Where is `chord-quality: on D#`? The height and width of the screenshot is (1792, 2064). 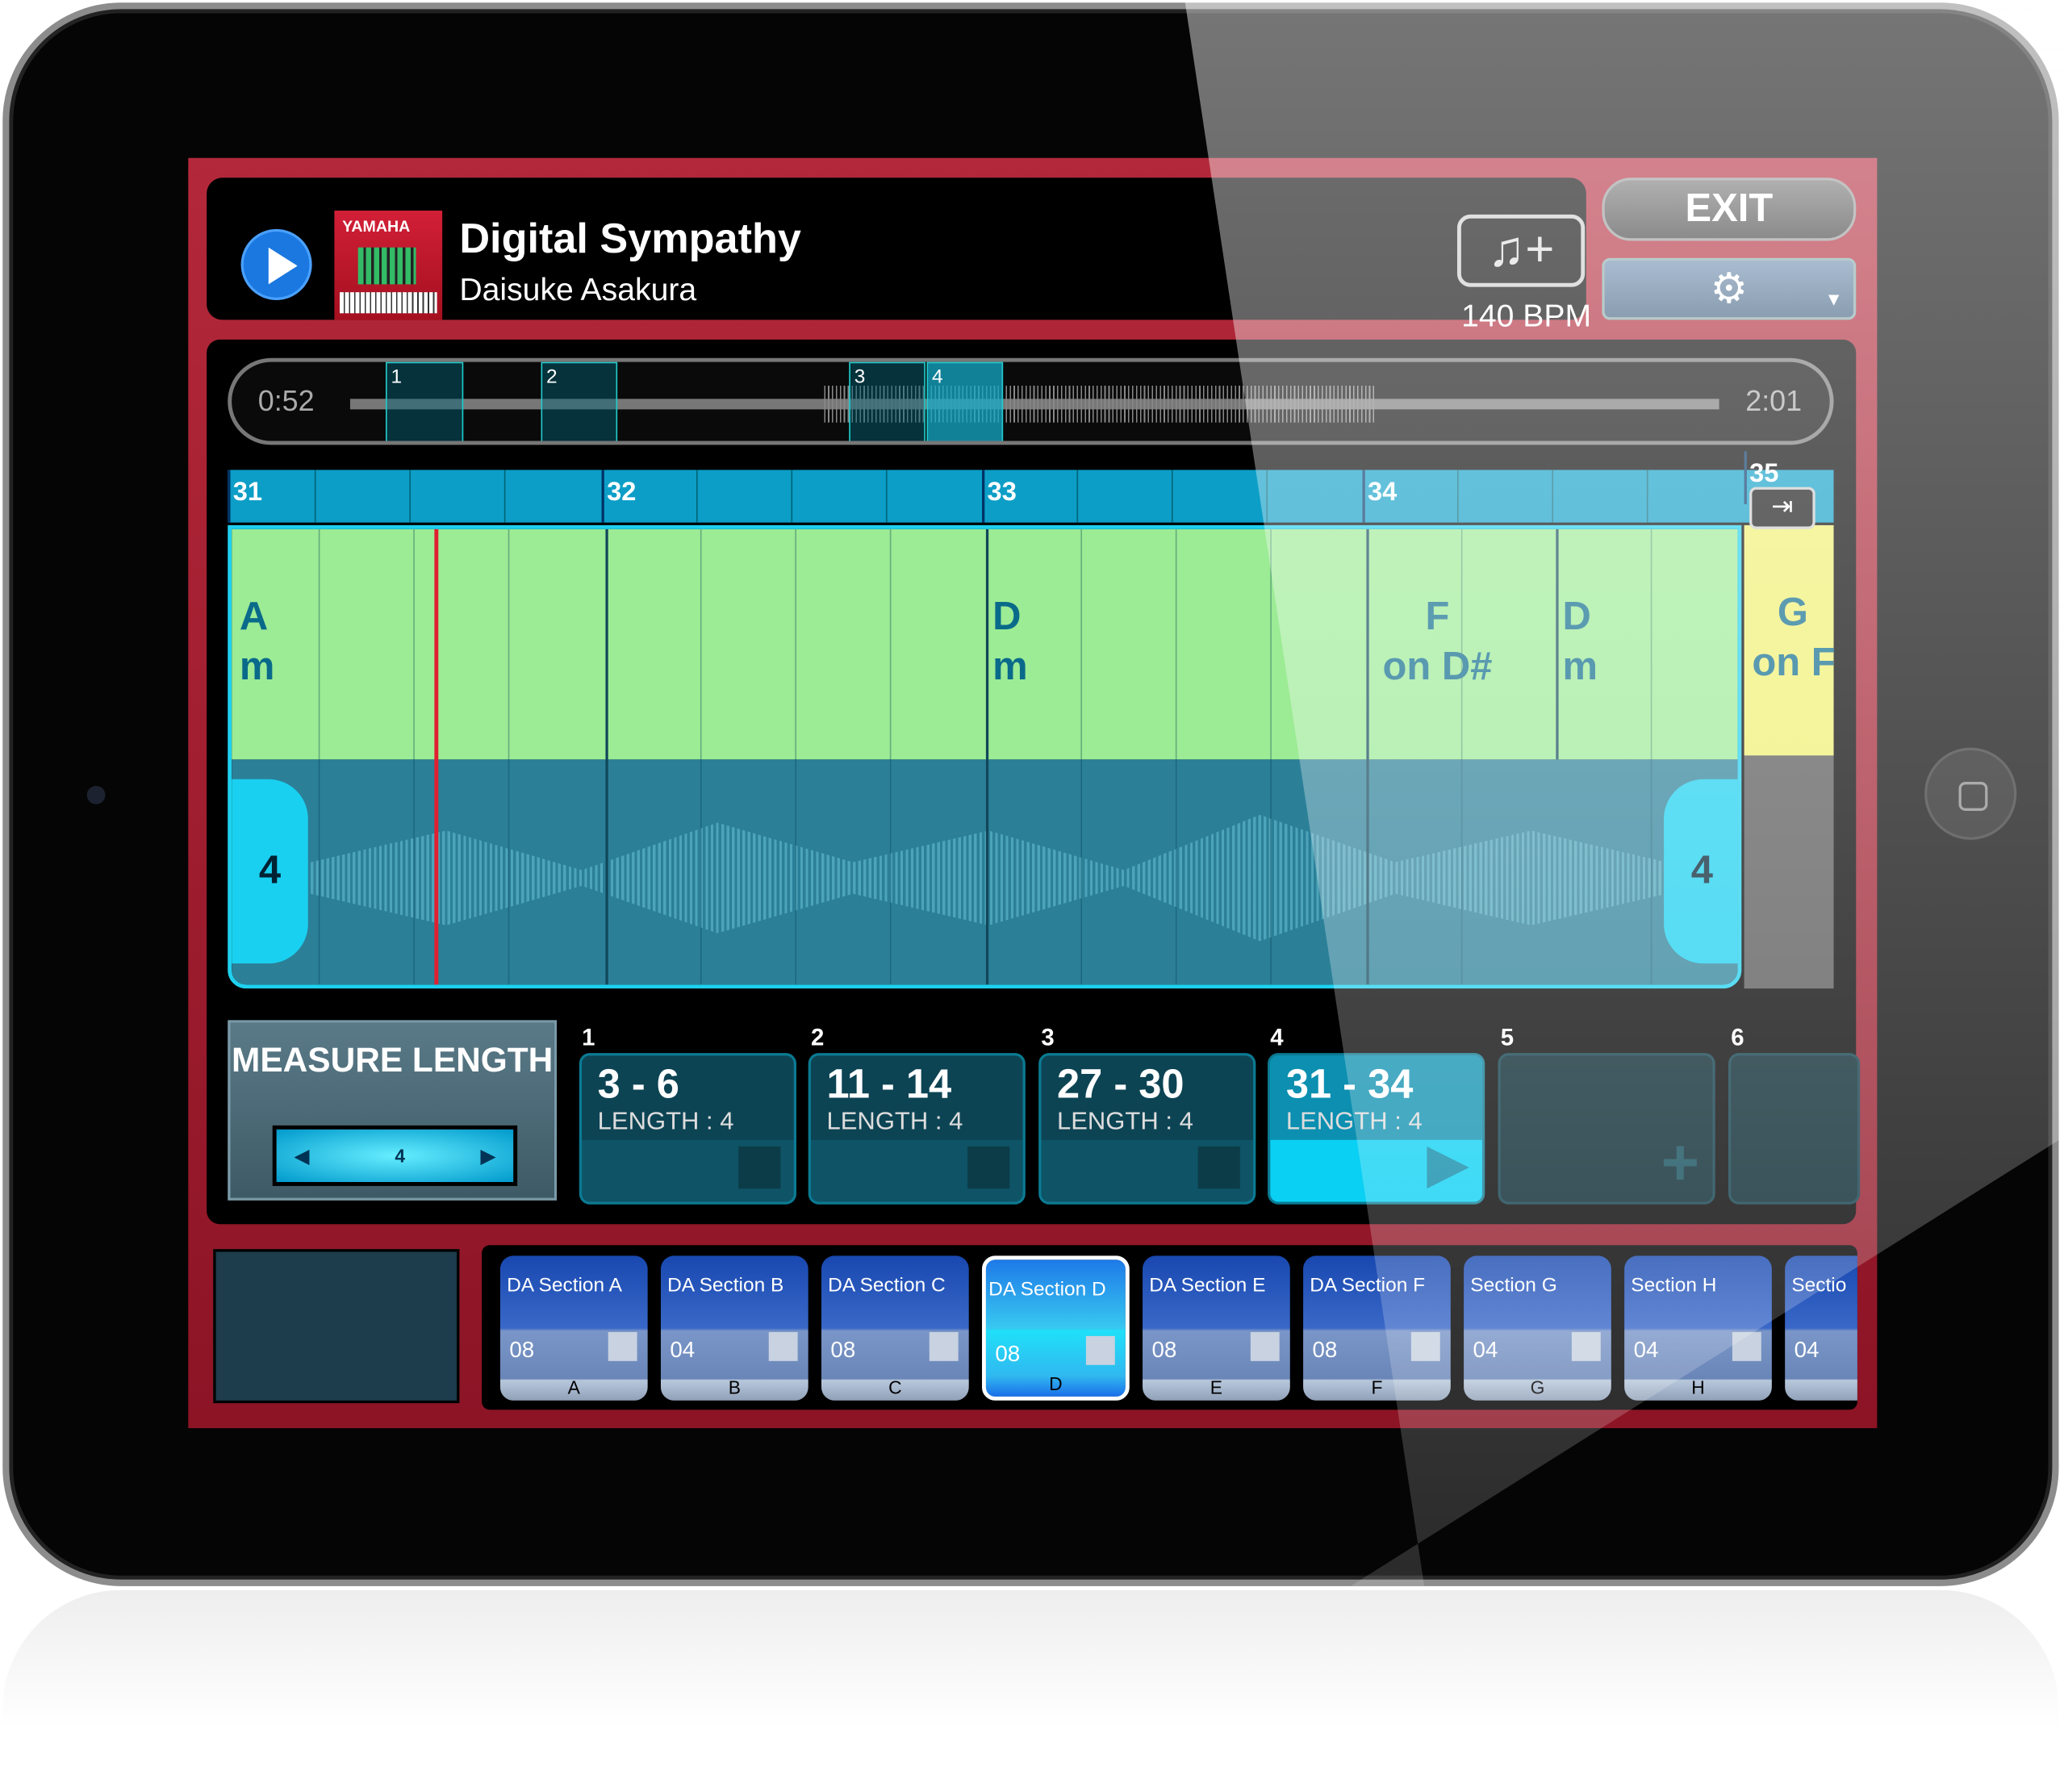
chord-quality: on D# is located at coordinates (1437, 667).